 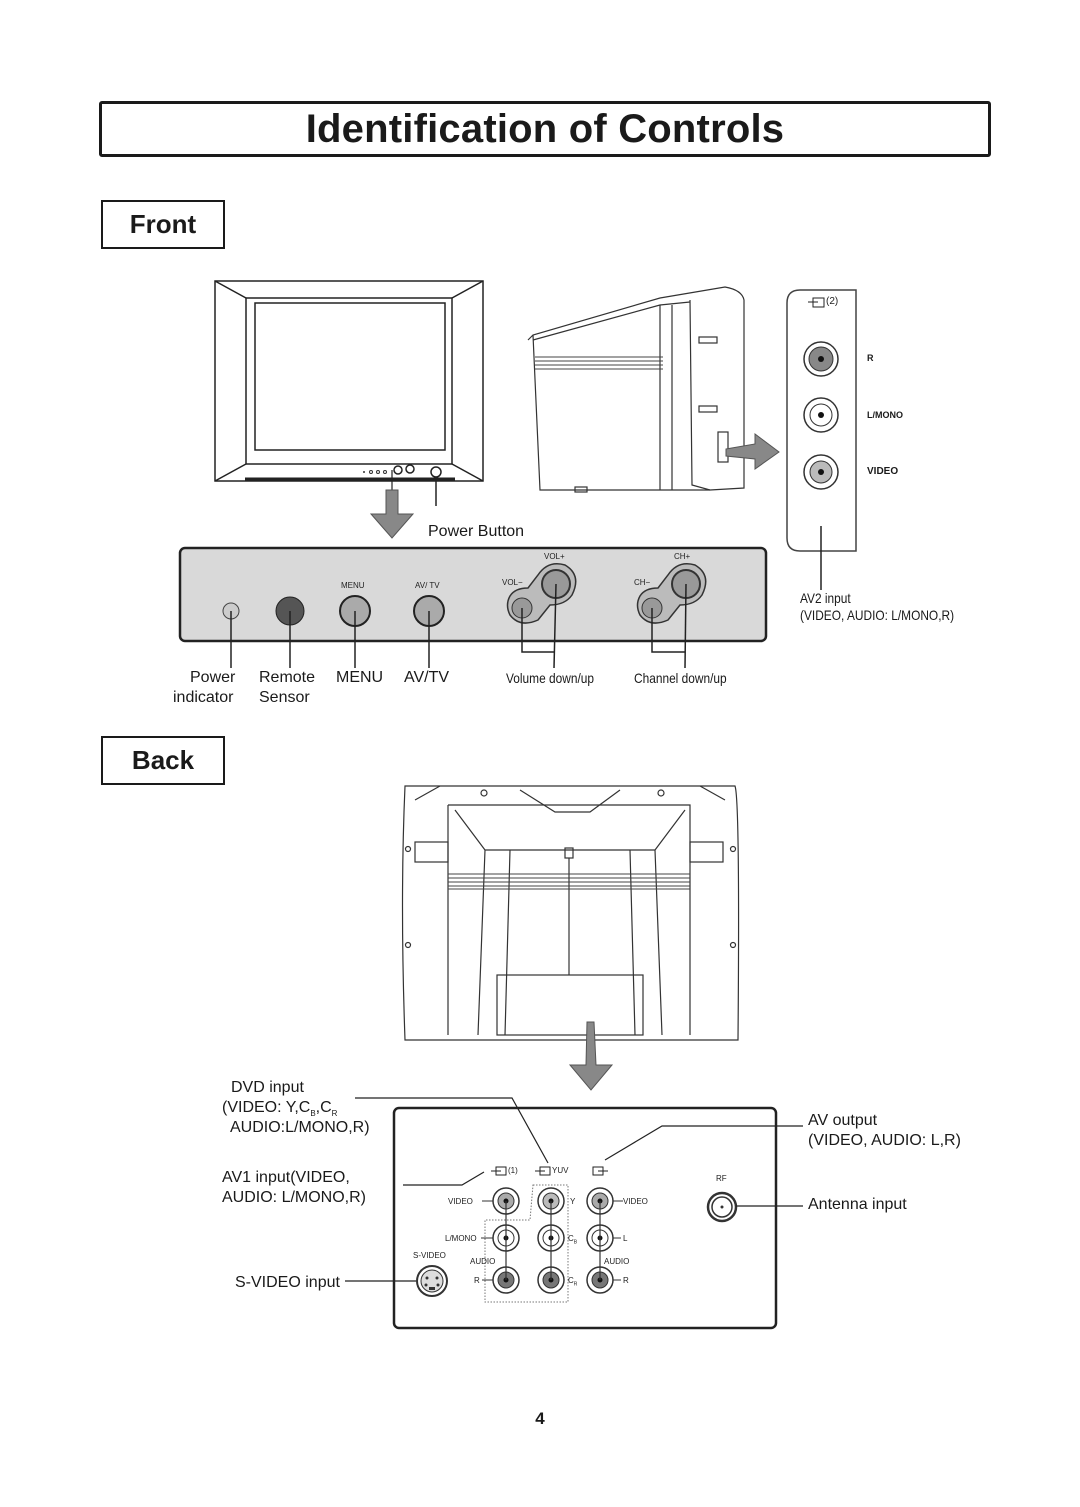 I want to click on av-output-jacks, so click(x=604, y=1240).